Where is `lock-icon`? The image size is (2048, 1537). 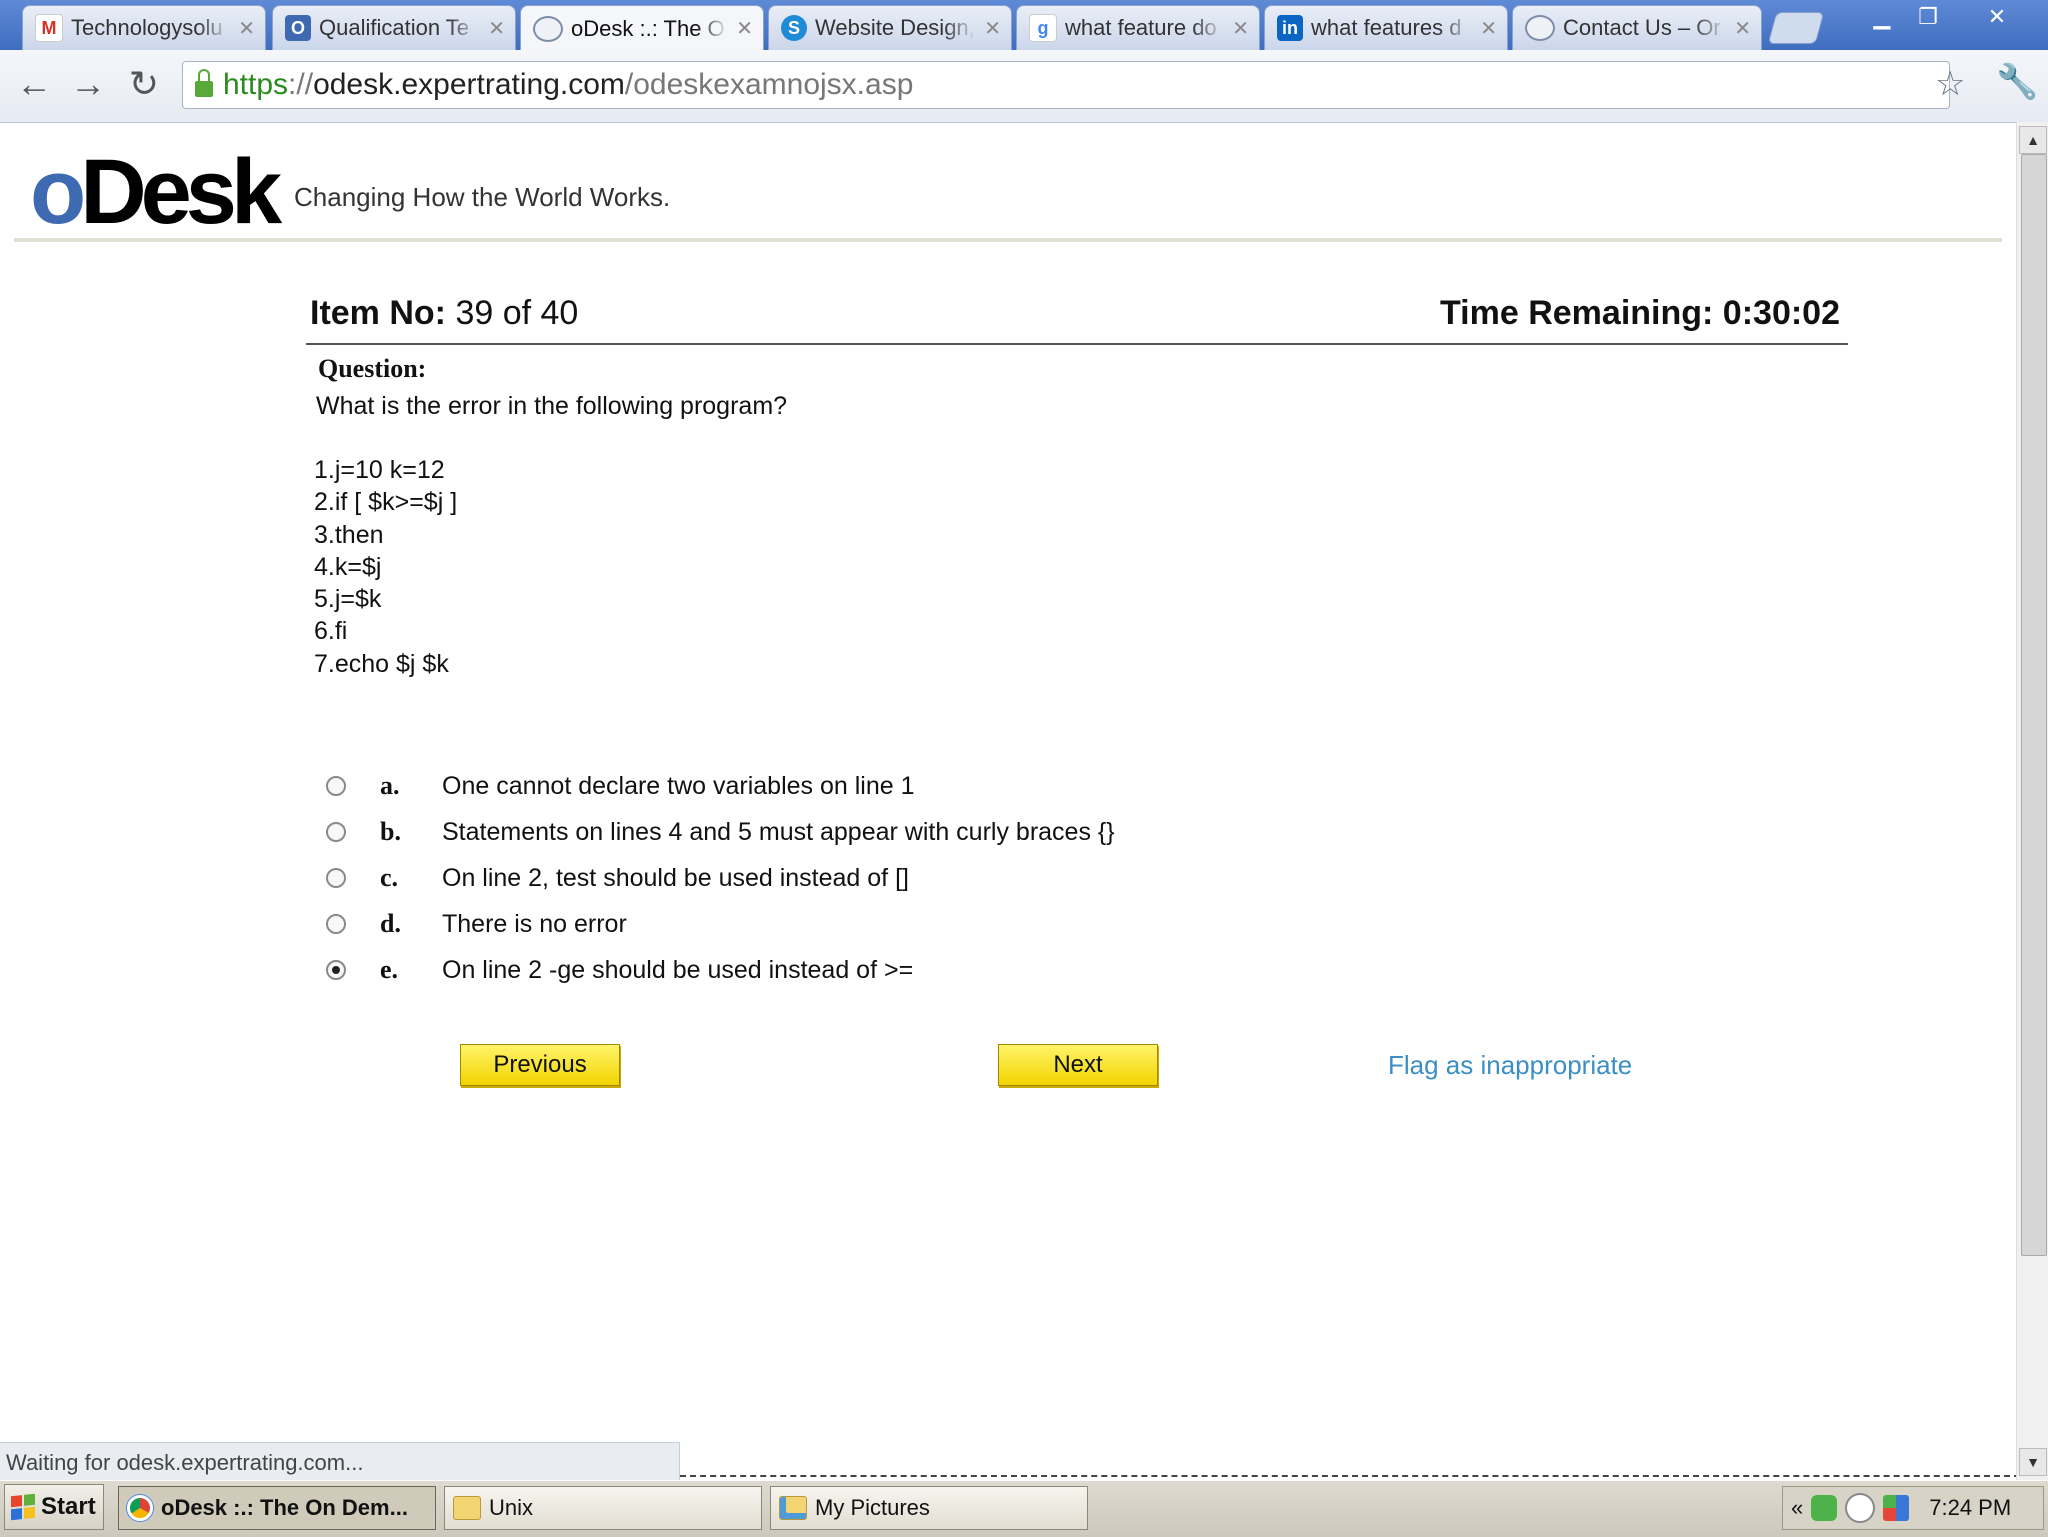 lock-icon is located at coordinates (204, 83).